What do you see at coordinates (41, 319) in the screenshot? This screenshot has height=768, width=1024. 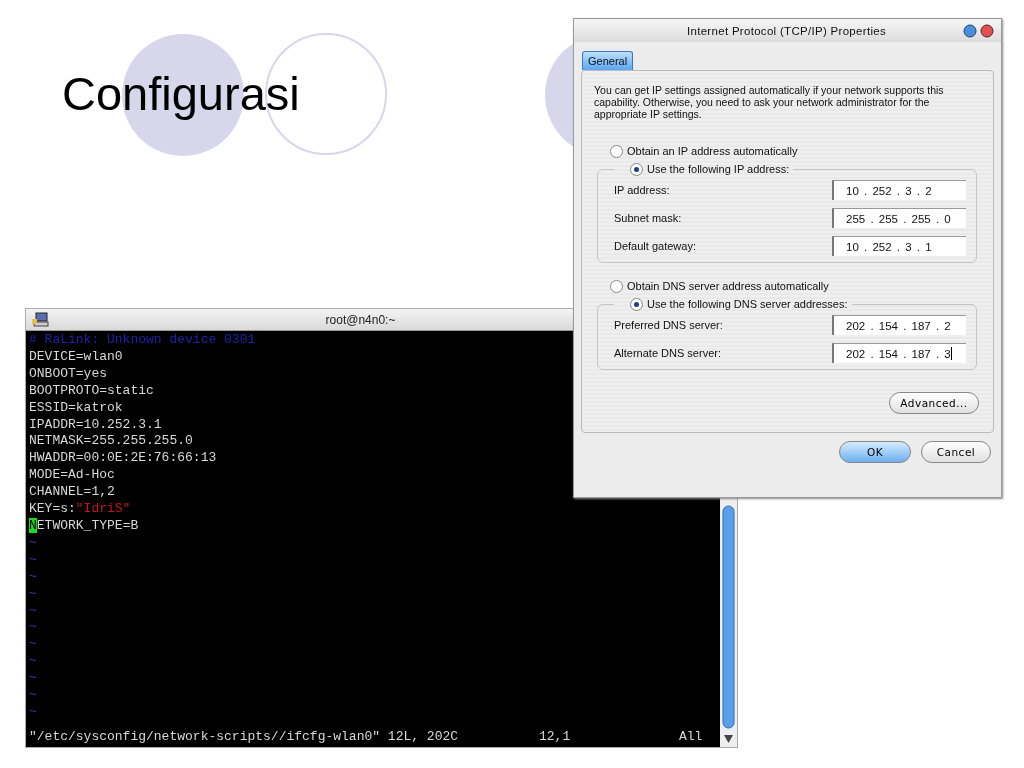 I see `computer-icon` at bounding box center [41, 319].